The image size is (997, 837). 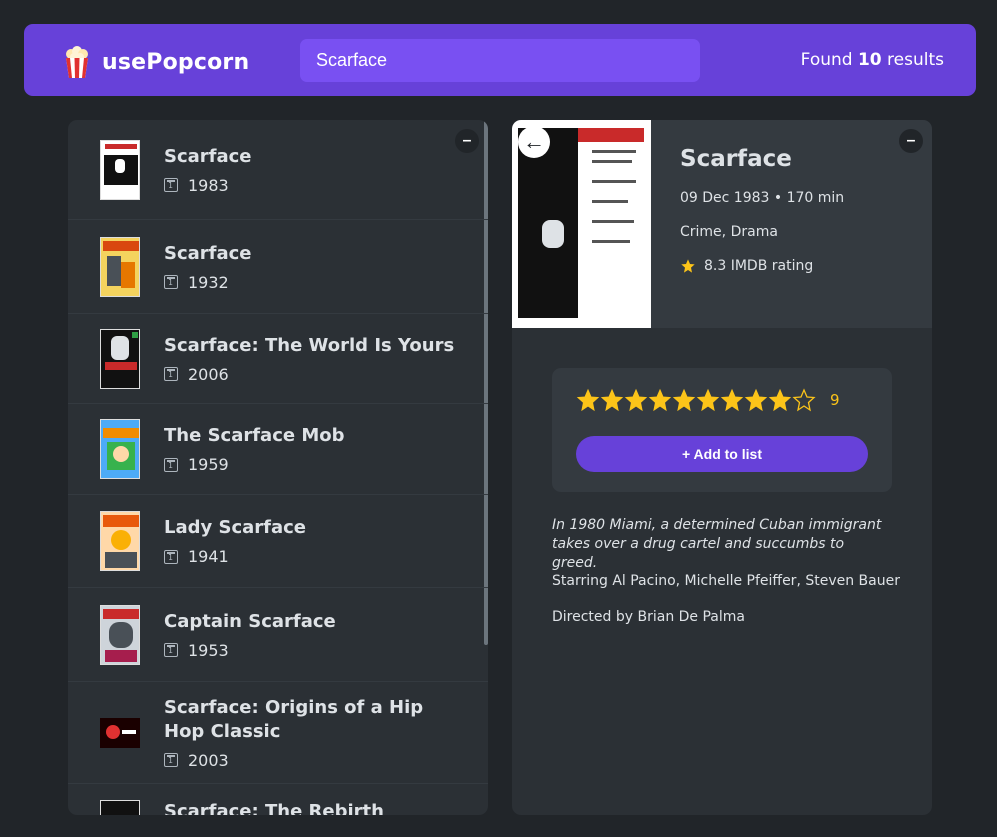 What do you see at coordinates (278, 267) in the screenshot?
I see `movie-item: Scarface 1932` at bounding box center [278, 267].